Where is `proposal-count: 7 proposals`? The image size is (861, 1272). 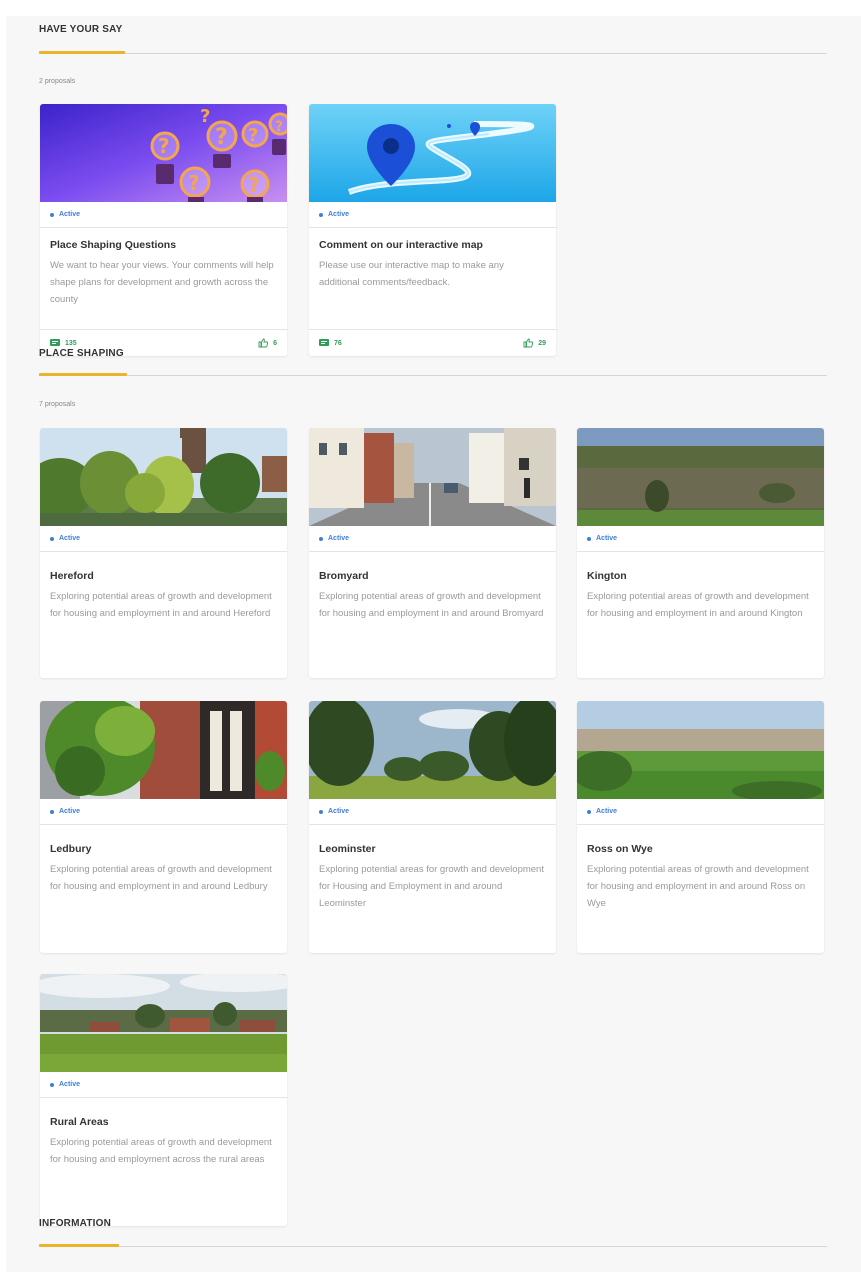
proposal-count: 7 proposals is located at coordinates (57, 404).